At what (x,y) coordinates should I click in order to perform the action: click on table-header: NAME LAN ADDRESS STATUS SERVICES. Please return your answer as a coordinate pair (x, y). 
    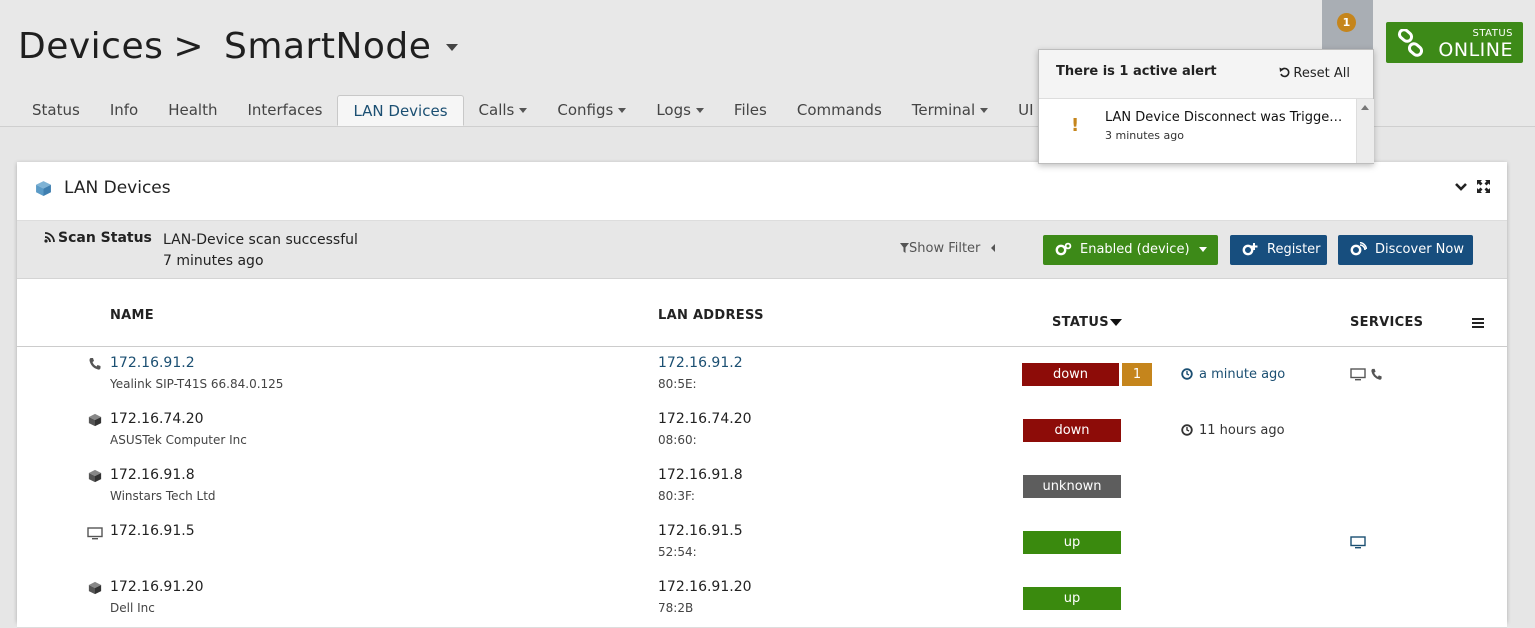
    Looking at the image, I should click on (762, 313).